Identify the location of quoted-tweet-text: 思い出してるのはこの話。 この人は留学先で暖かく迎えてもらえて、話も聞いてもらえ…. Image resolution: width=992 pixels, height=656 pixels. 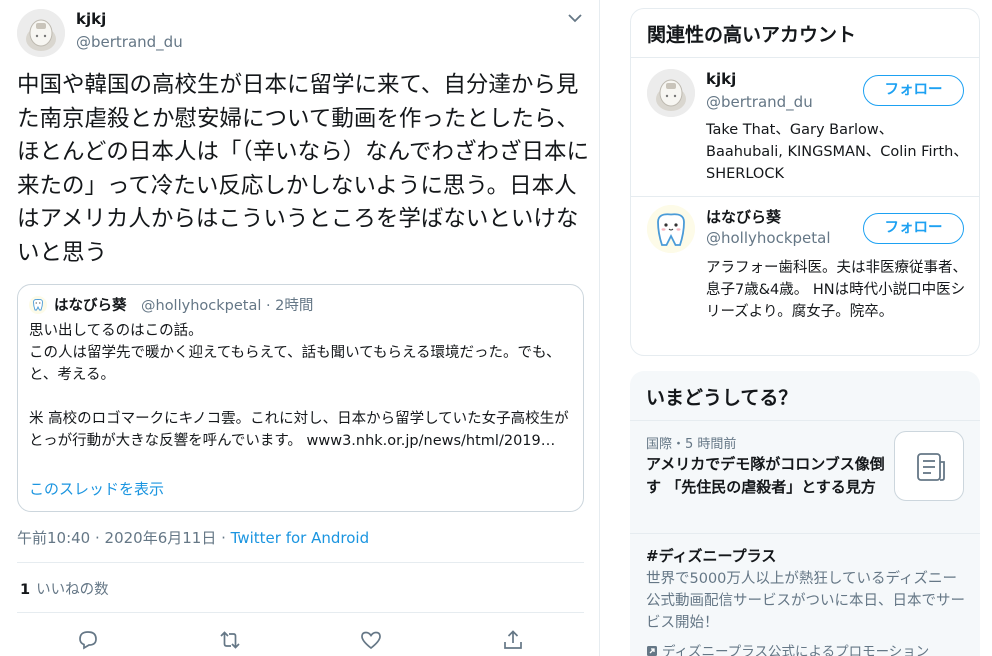
(299, 386).